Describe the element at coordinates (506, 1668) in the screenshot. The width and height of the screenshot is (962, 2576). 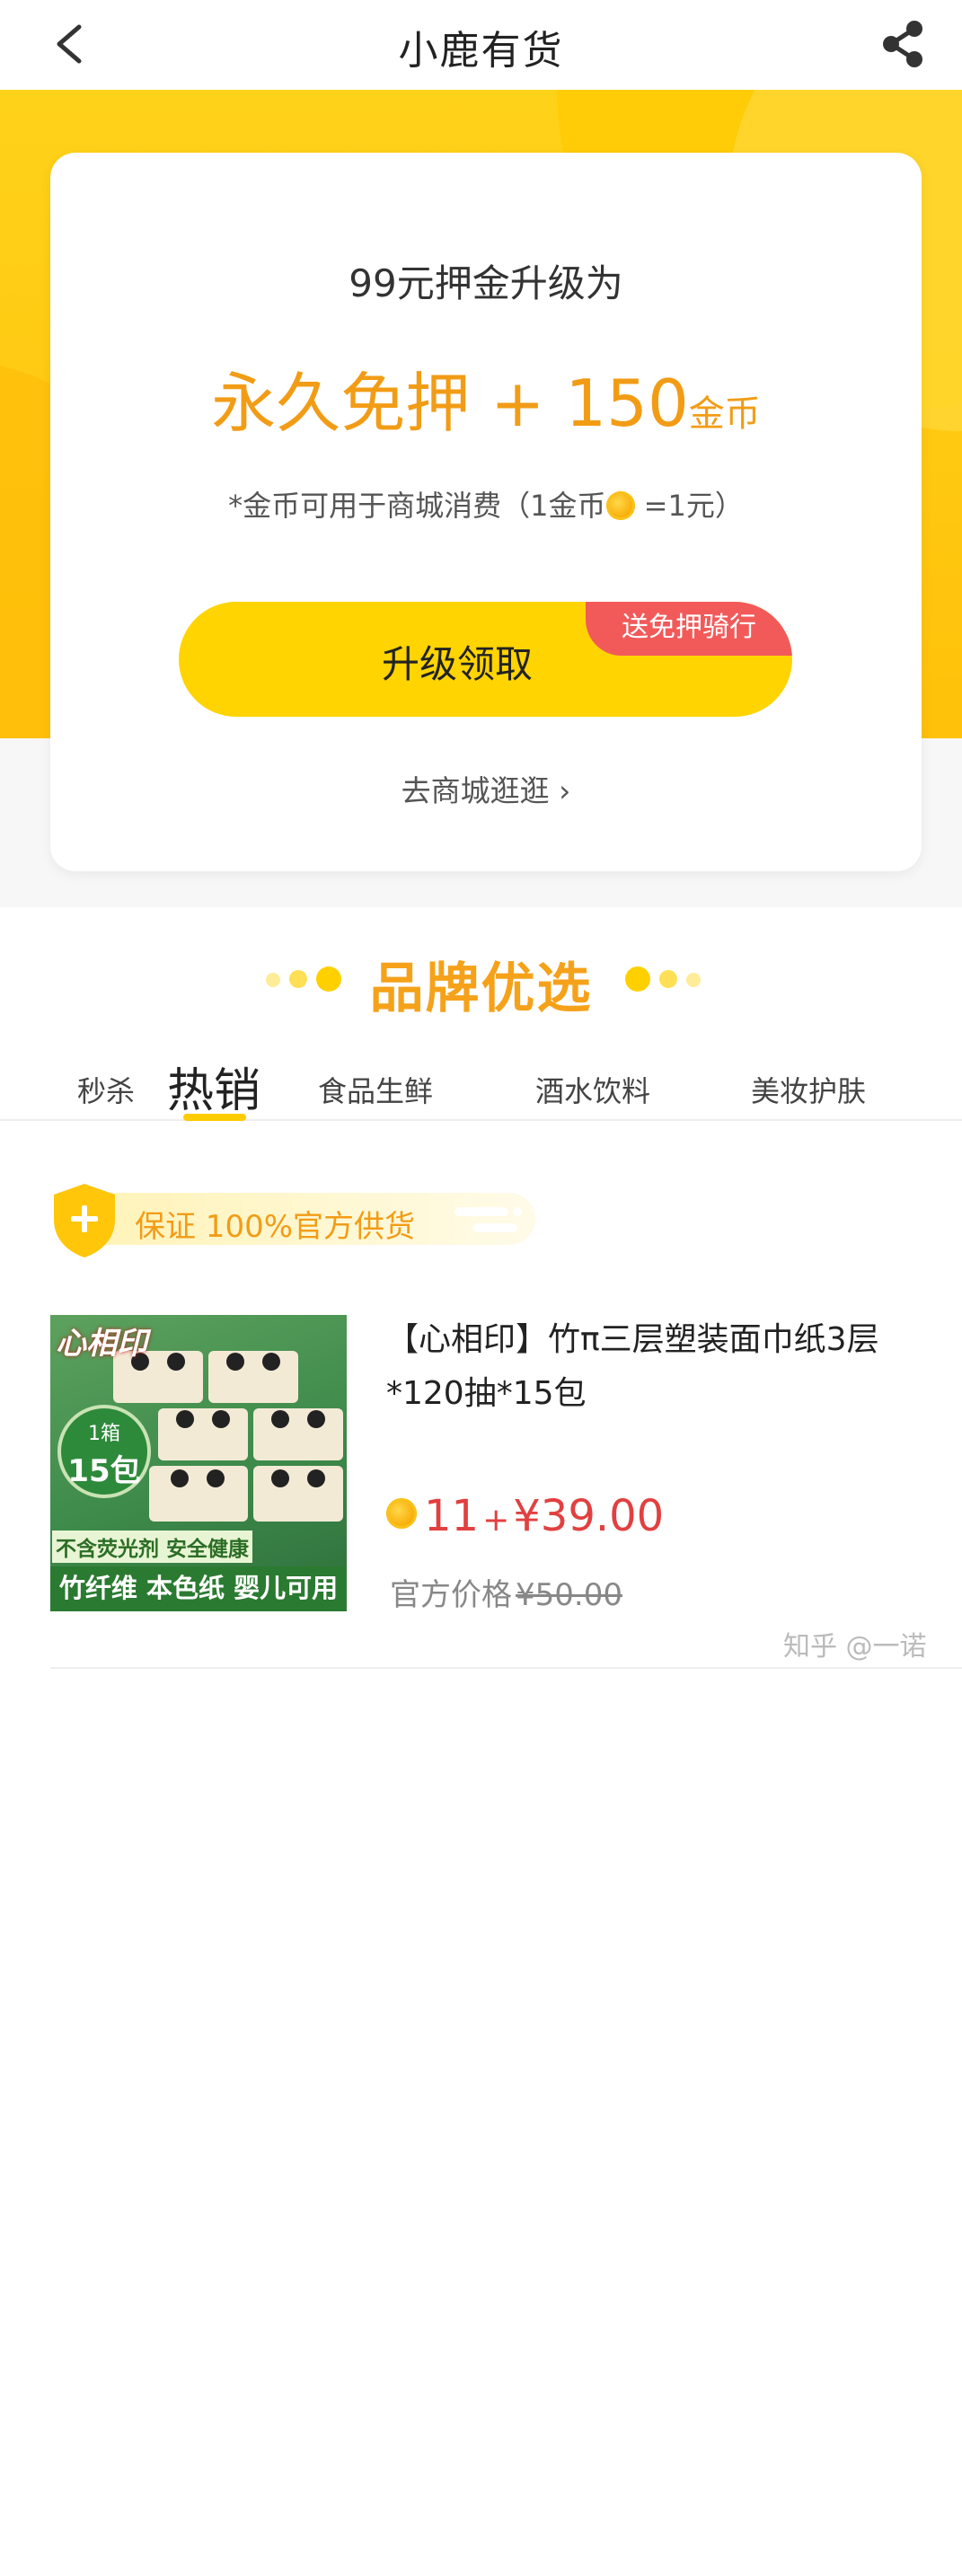
I see `divider` at that location.